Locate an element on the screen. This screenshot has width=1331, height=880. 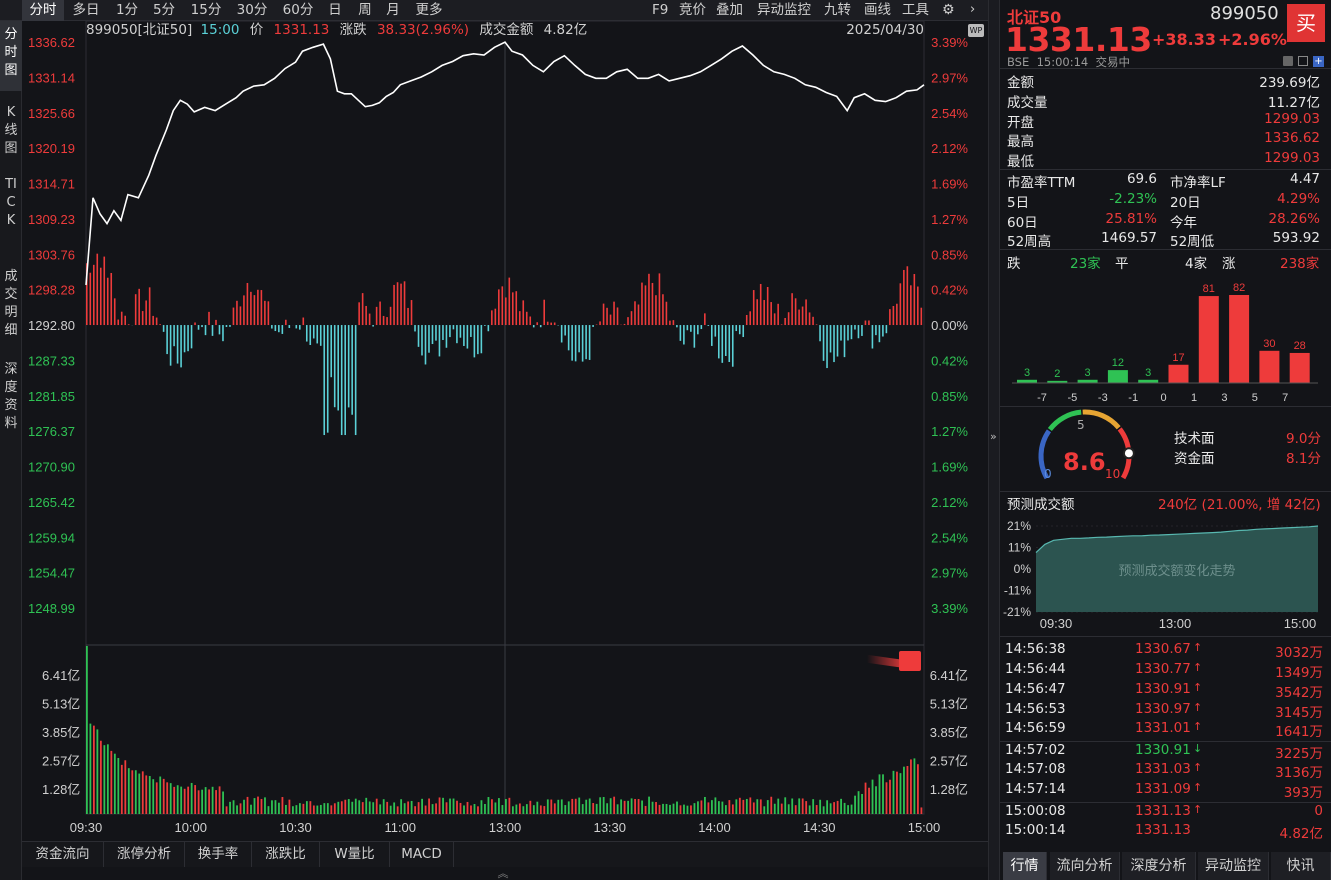
amount-label: 成交金额 is located at coordinates (506, 30).